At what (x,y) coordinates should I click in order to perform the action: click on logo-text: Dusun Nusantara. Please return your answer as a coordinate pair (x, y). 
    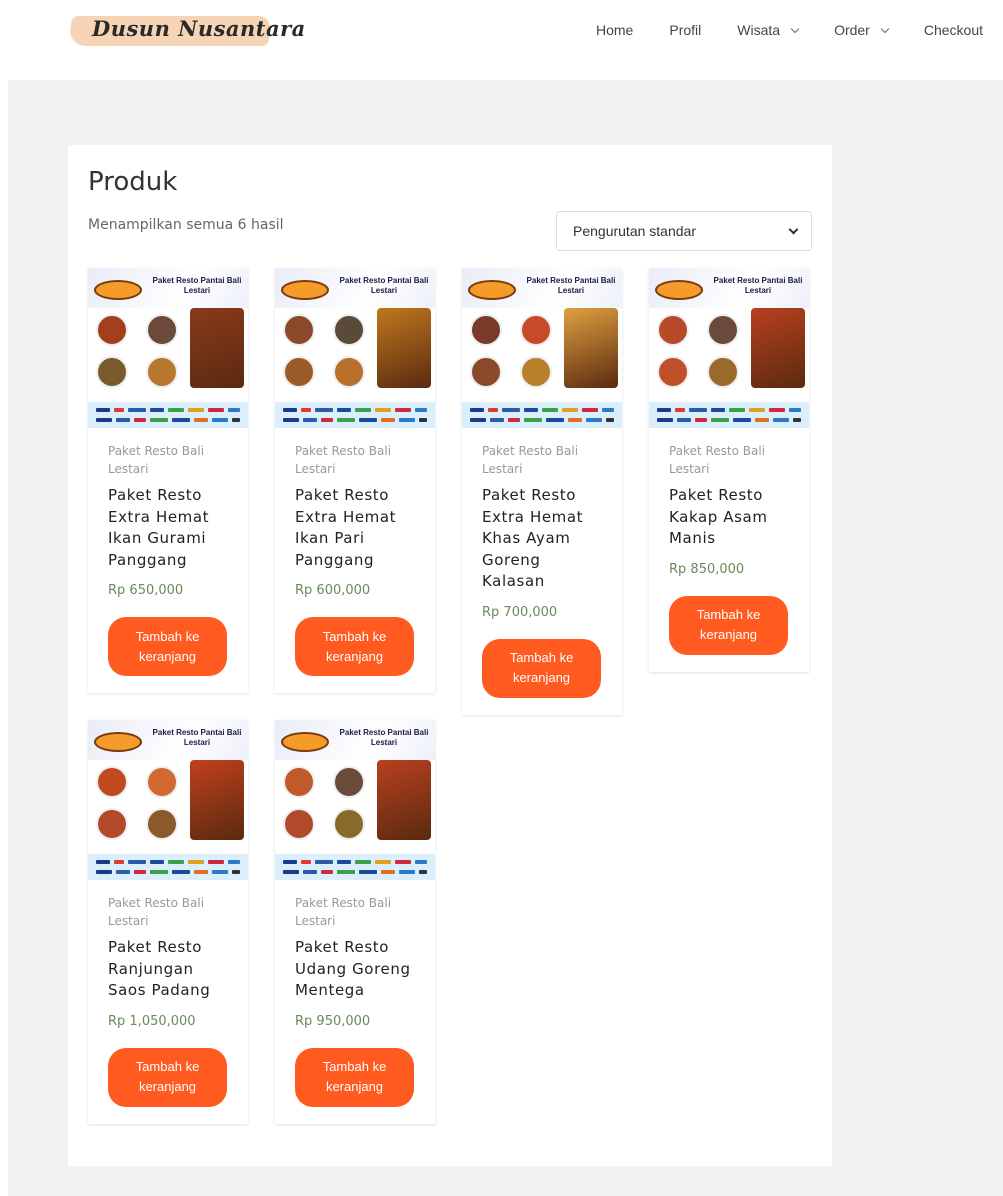
    Looking at the image, I should click on (199, 28).